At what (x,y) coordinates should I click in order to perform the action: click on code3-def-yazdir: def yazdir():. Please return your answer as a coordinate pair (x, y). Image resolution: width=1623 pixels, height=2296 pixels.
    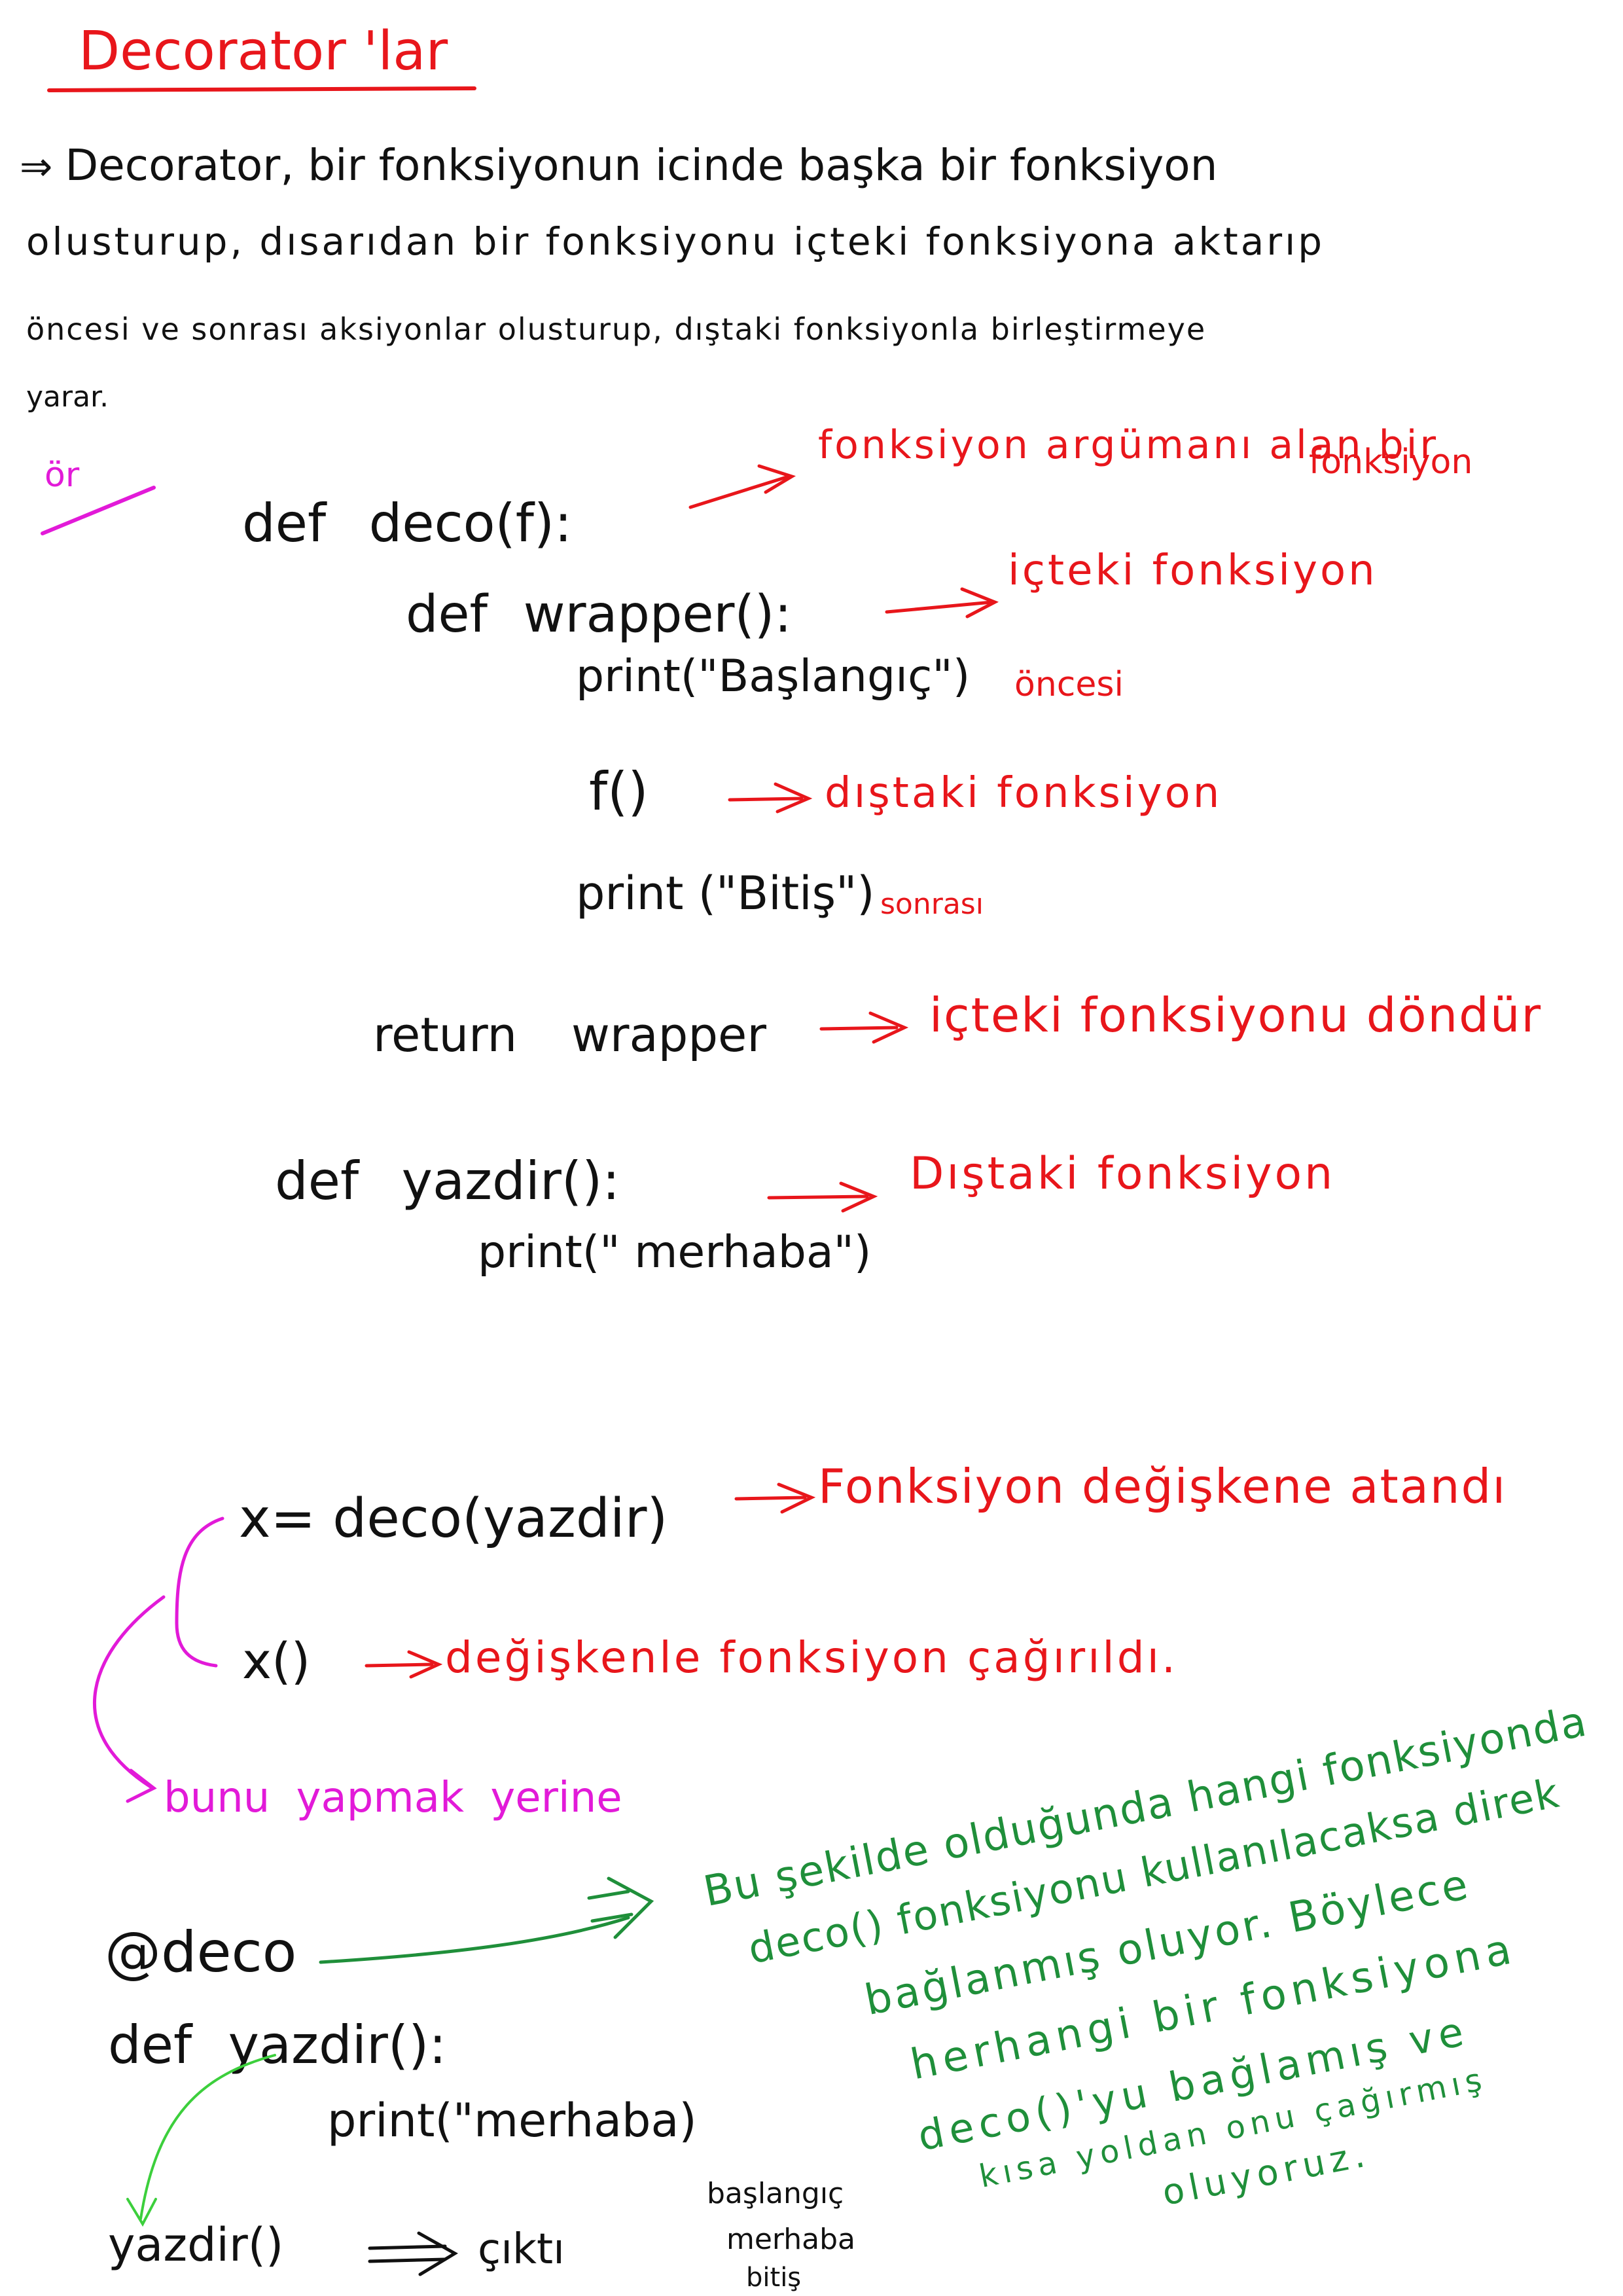
    Looking at the image, I should click on (277, 2045).